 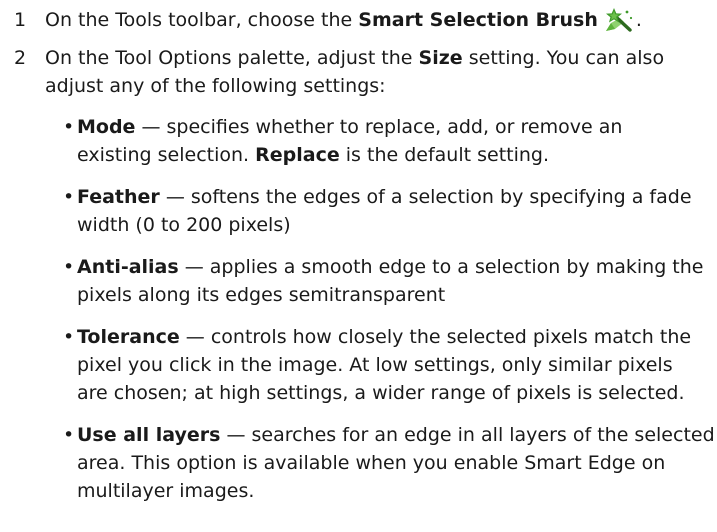 What do you see at coordinates (149, 435) in the screenshot?
I see `setting-term: Use all layers` at bounding box center [149, 435].